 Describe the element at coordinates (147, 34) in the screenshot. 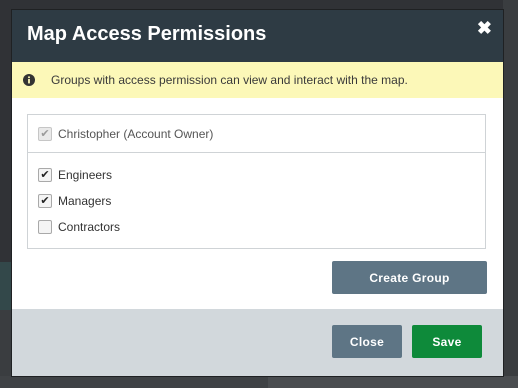

I see `dialog-title: Map Access Permissions` at that location.